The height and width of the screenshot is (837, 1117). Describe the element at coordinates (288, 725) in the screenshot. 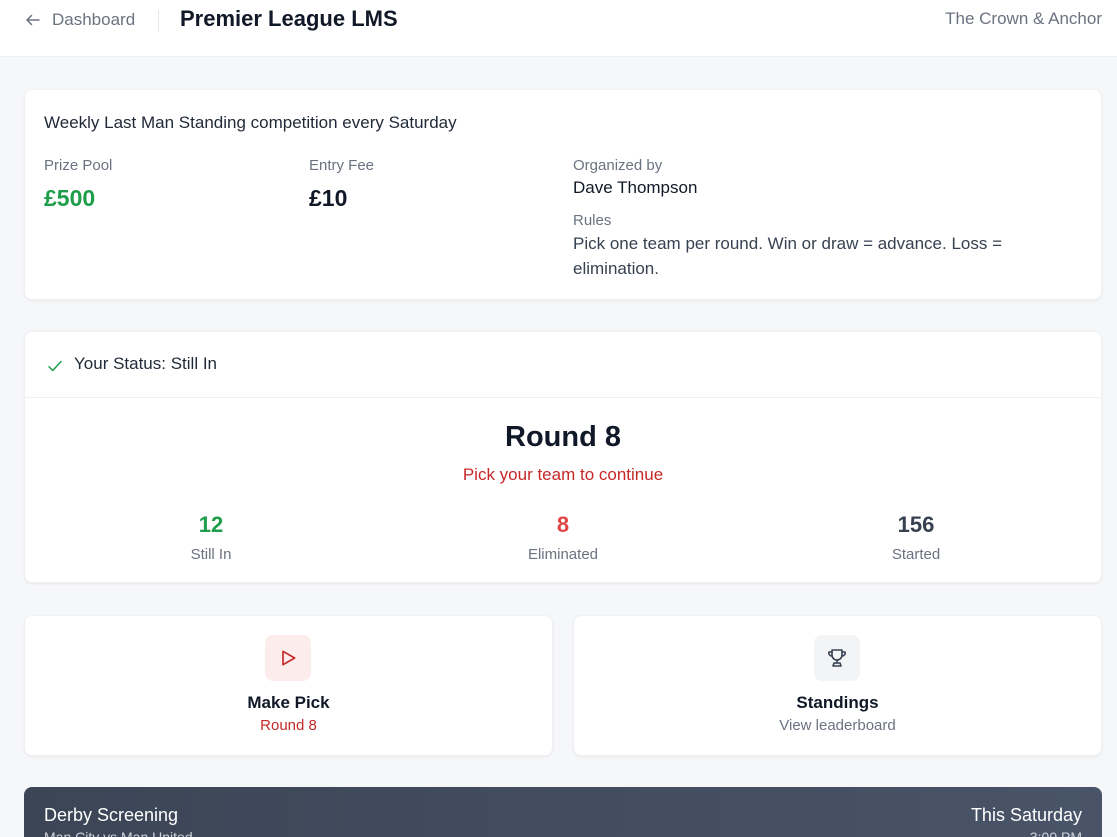

I see `make-pick-subtitle: Round 8` at that location.